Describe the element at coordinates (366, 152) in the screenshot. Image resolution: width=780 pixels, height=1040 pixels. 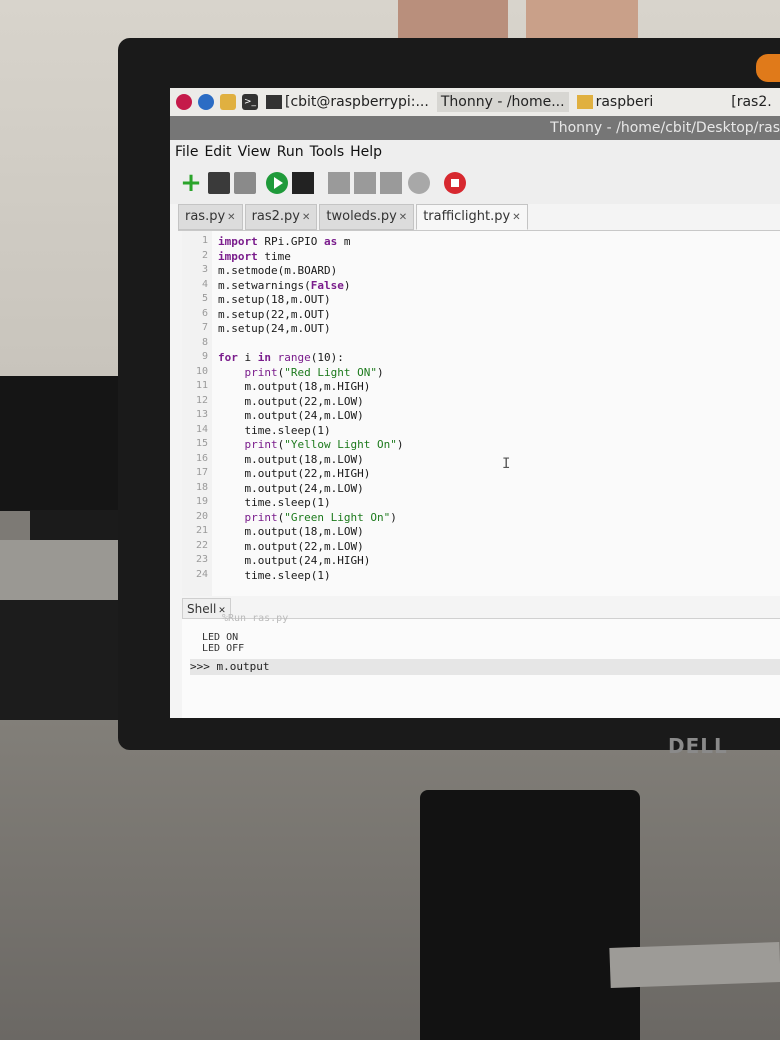
I see `menu-help: Help` at that location.